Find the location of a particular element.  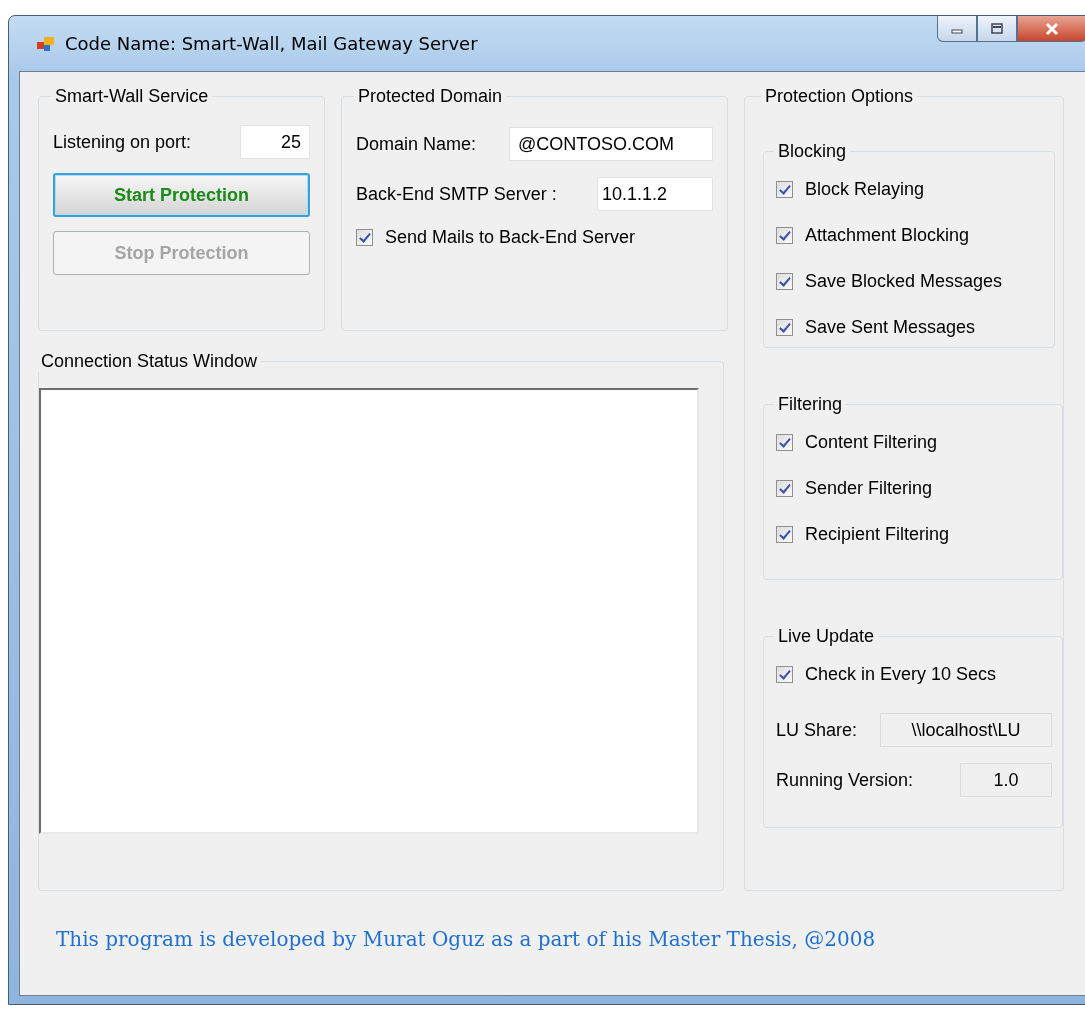

credit-text: This program is developed by Murat Oguz as a part of his Master Thesis, @2008 is located at coordinates (466, 939).